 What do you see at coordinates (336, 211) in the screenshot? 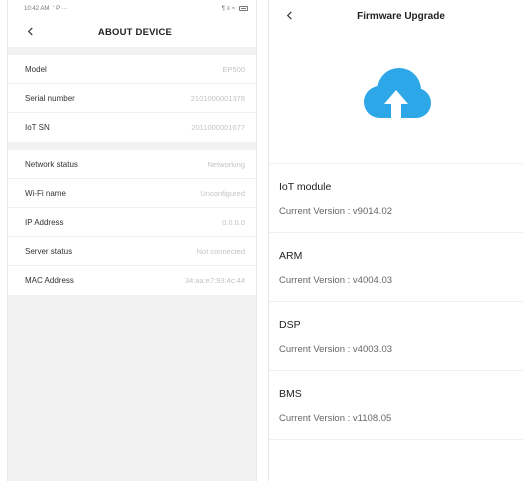
I see `module-version: Current Version : v9014.02` at bounding box center [336, 211].